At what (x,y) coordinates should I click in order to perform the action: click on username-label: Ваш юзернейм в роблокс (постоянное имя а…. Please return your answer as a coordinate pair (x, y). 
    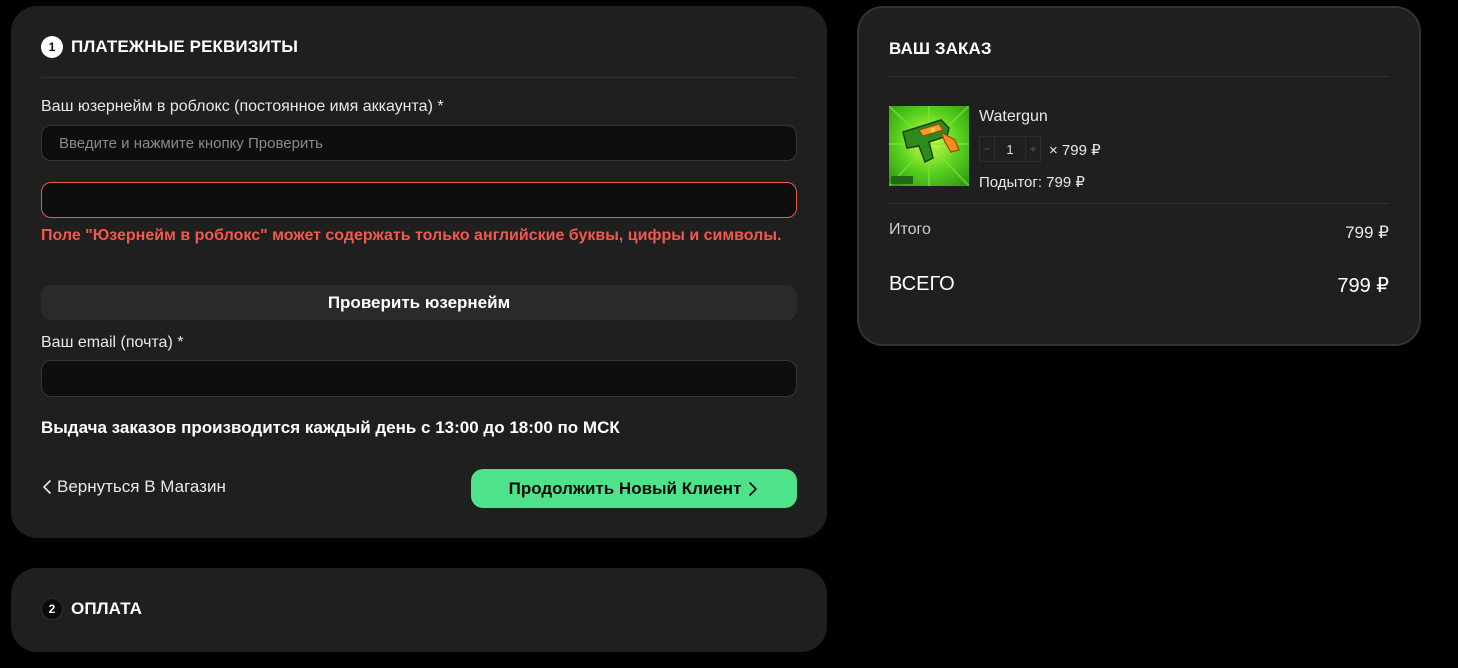
    Looking at the image, I should click on (242, 106).